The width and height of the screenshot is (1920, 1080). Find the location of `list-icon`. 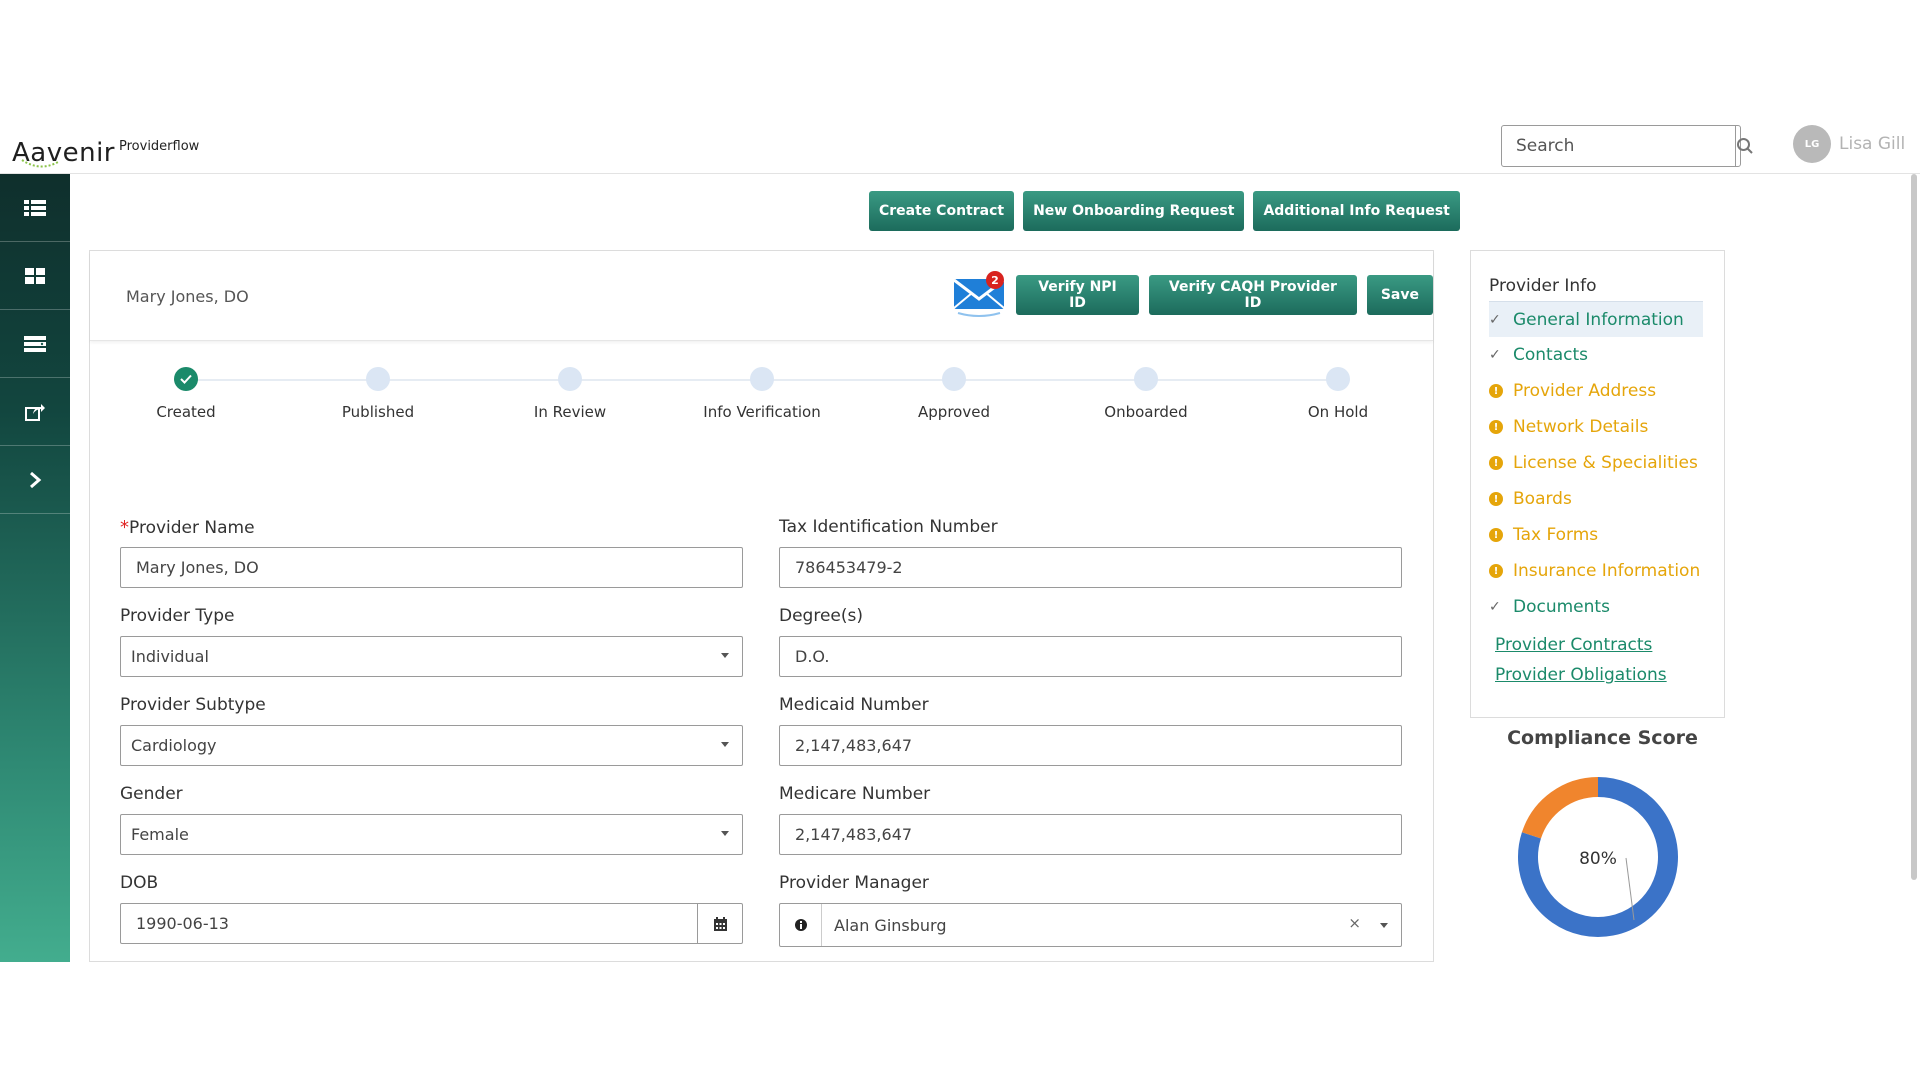

list-icon is located at coordinates (35, 207).